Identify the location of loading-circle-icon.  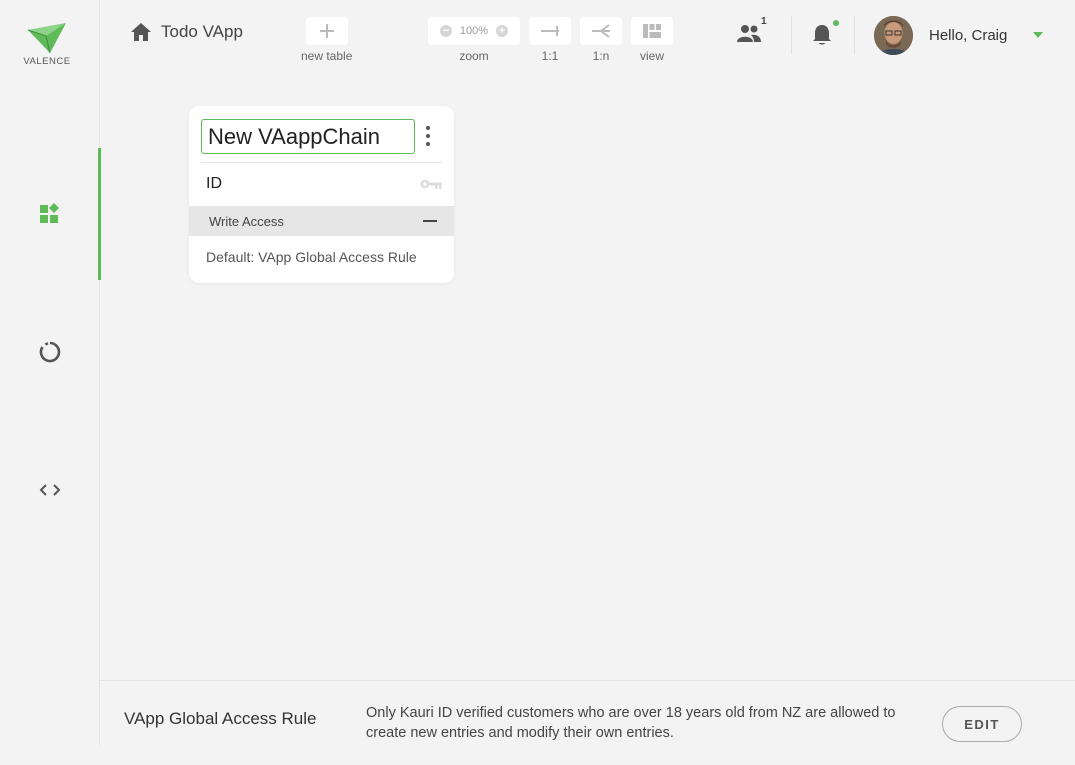
(50, 352).